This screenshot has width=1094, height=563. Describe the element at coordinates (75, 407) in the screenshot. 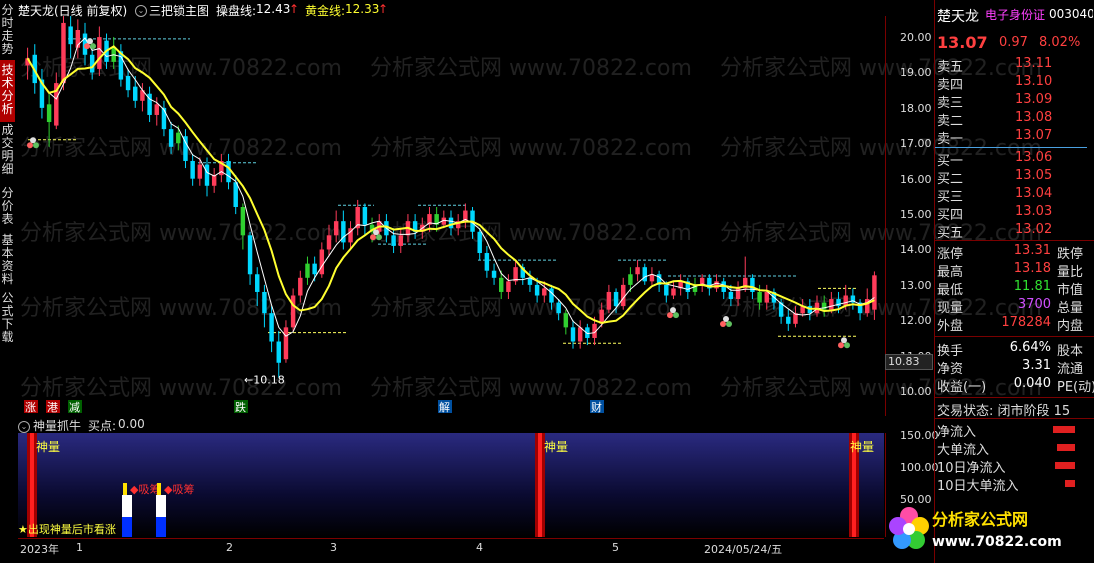

I see `event-tag: 减` at that location.